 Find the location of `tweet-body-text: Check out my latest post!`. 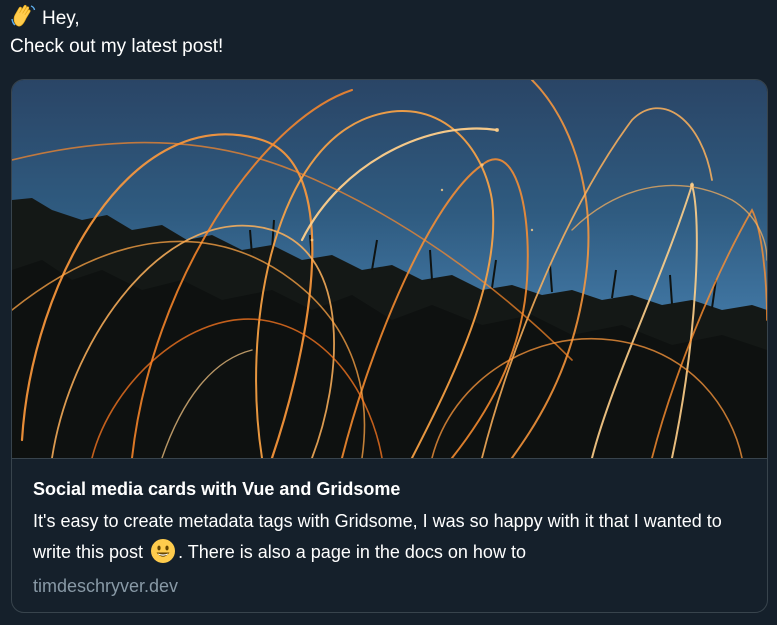

tweet-body-text: Check out my latest post! is located at coordinates (117, 46).